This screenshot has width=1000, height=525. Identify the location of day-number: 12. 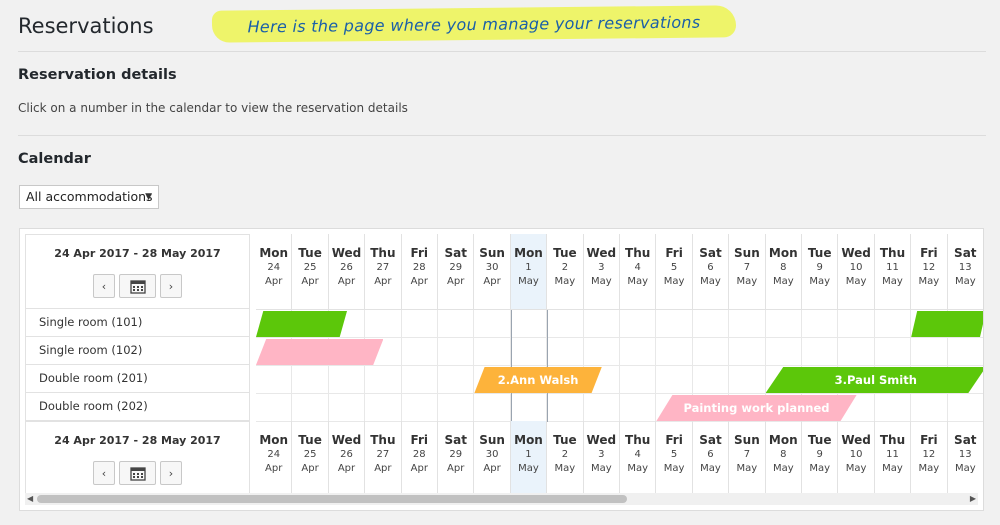
(929, 267).